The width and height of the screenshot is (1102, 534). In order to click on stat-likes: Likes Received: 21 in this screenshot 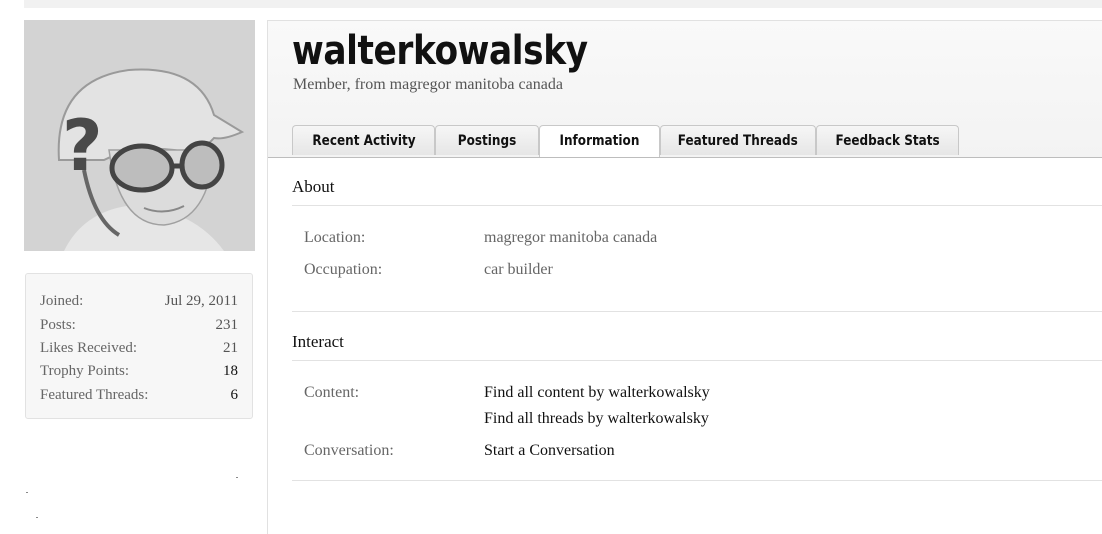, I will do `click(139, 348)`.